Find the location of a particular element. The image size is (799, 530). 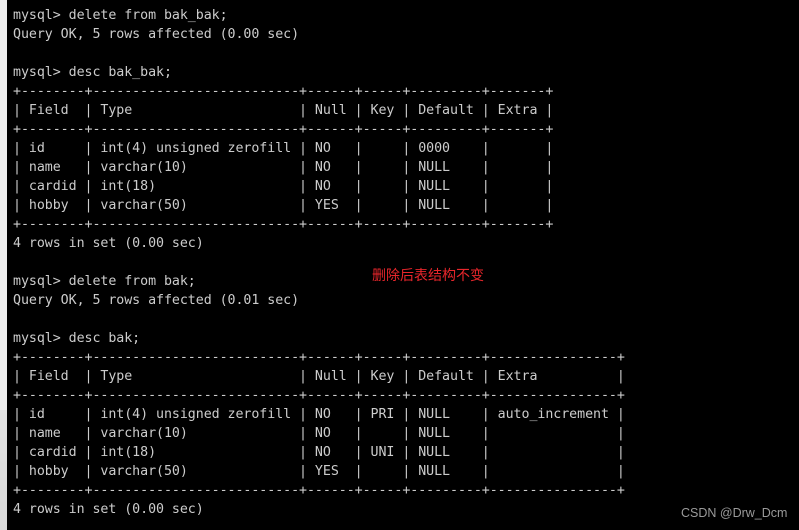

annotation-note: 删除后表结构不变 is located at coordinates (428, 276).